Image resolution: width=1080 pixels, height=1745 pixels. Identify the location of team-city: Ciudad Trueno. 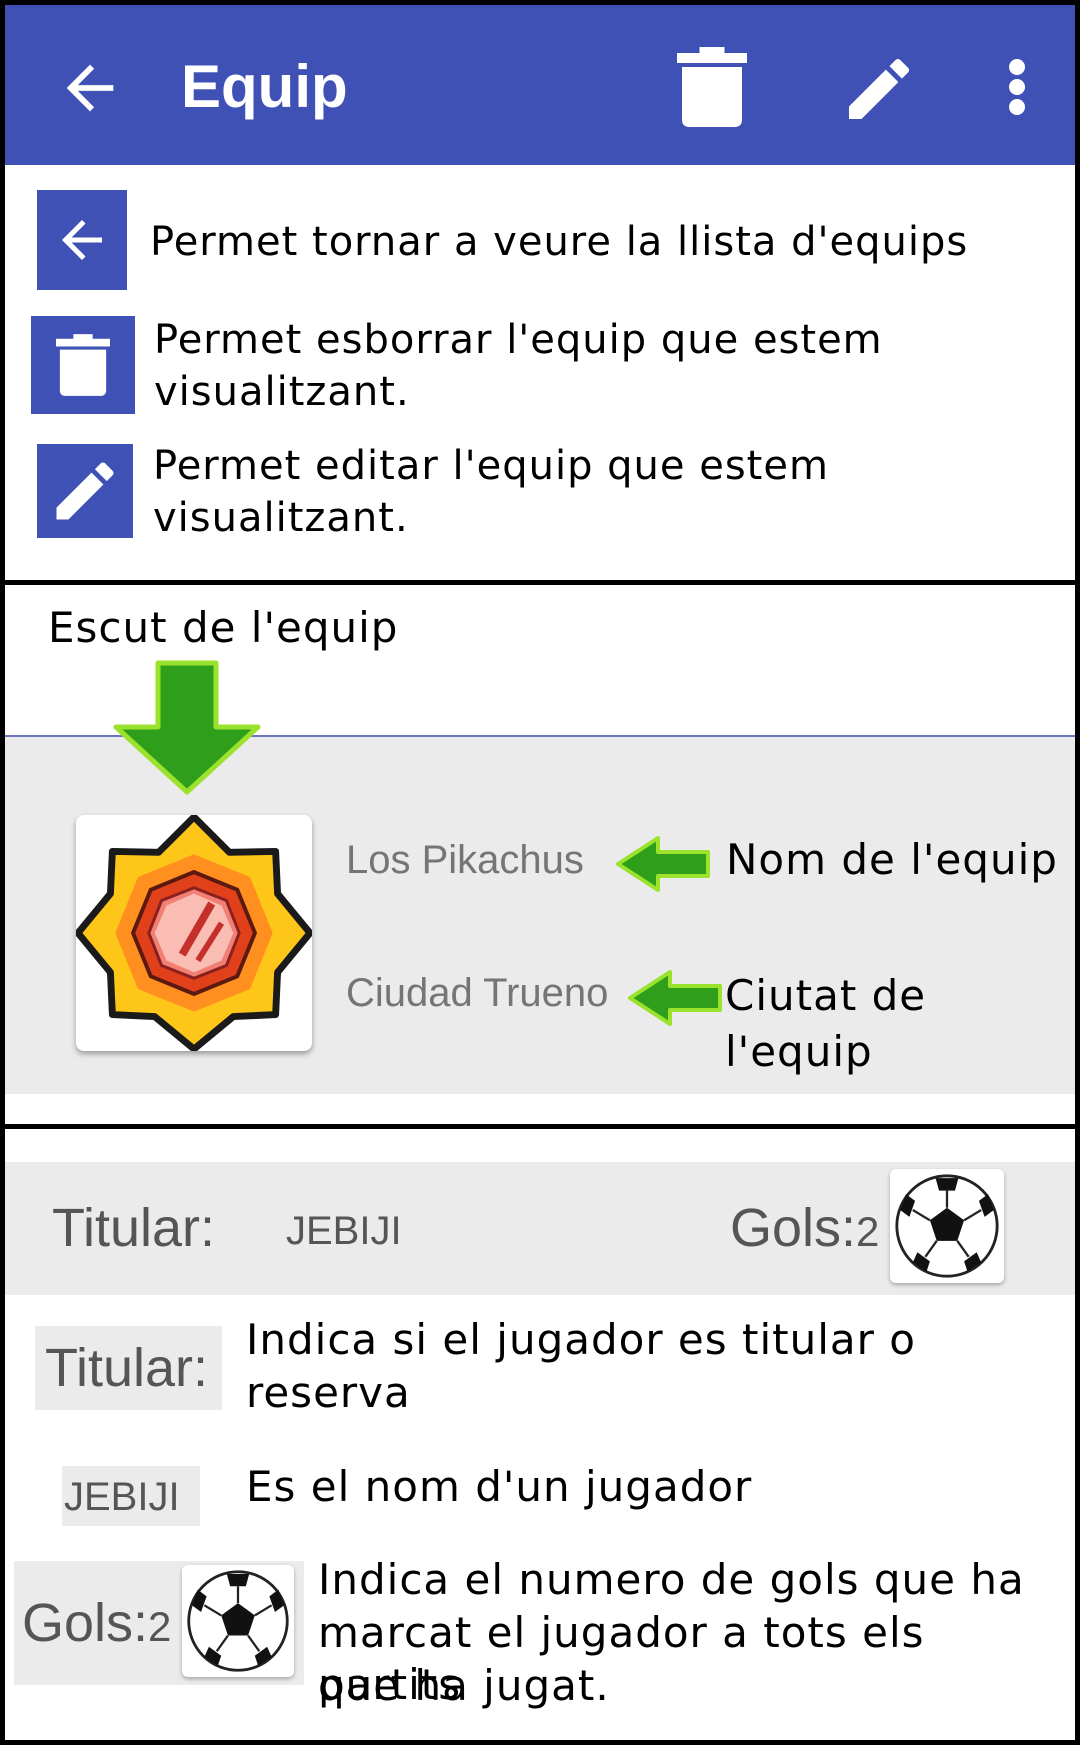
(477, 993).